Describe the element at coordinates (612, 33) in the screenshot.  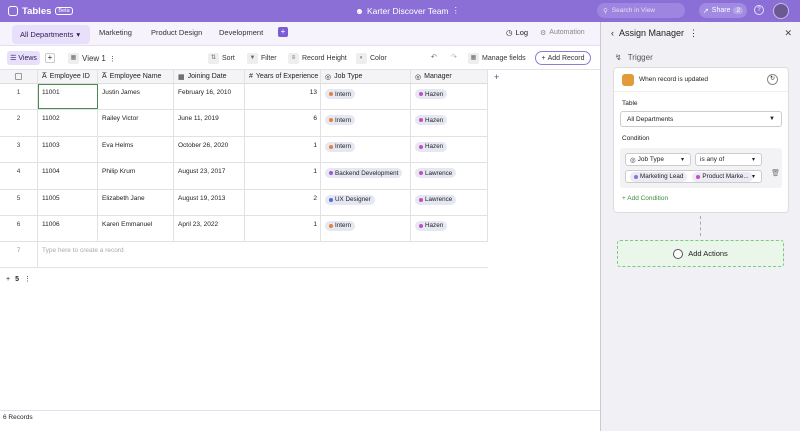
I see `back-icon: ‹` at that location.